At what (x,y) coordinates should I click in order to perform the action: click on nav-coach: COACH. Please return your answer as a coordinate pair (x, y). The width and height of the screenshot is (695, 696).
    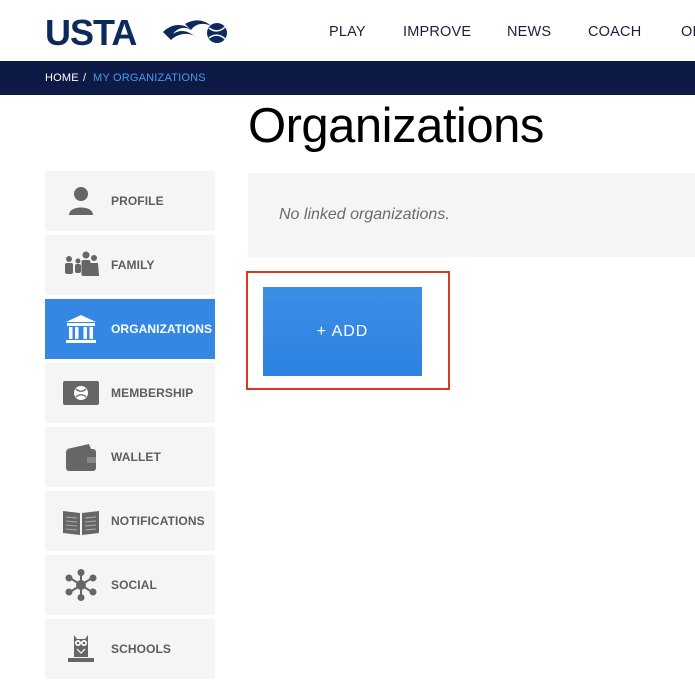
    Looking at the image, I should click on (614, 32).